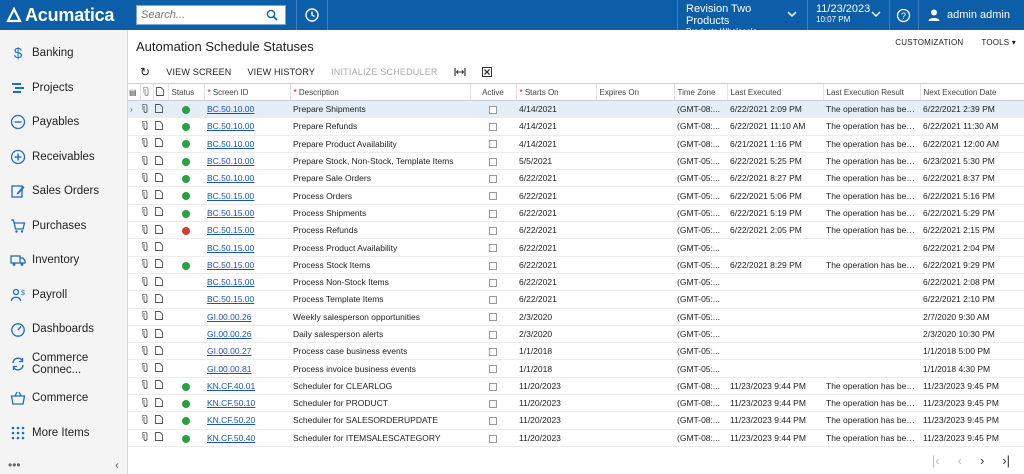 The image size is (1024, 474). What do you see at coordinates (63, 191) in the screenshot?
I see `sidebar-item-sales-orders: Sales Orders` at bounding box center [63, 191].